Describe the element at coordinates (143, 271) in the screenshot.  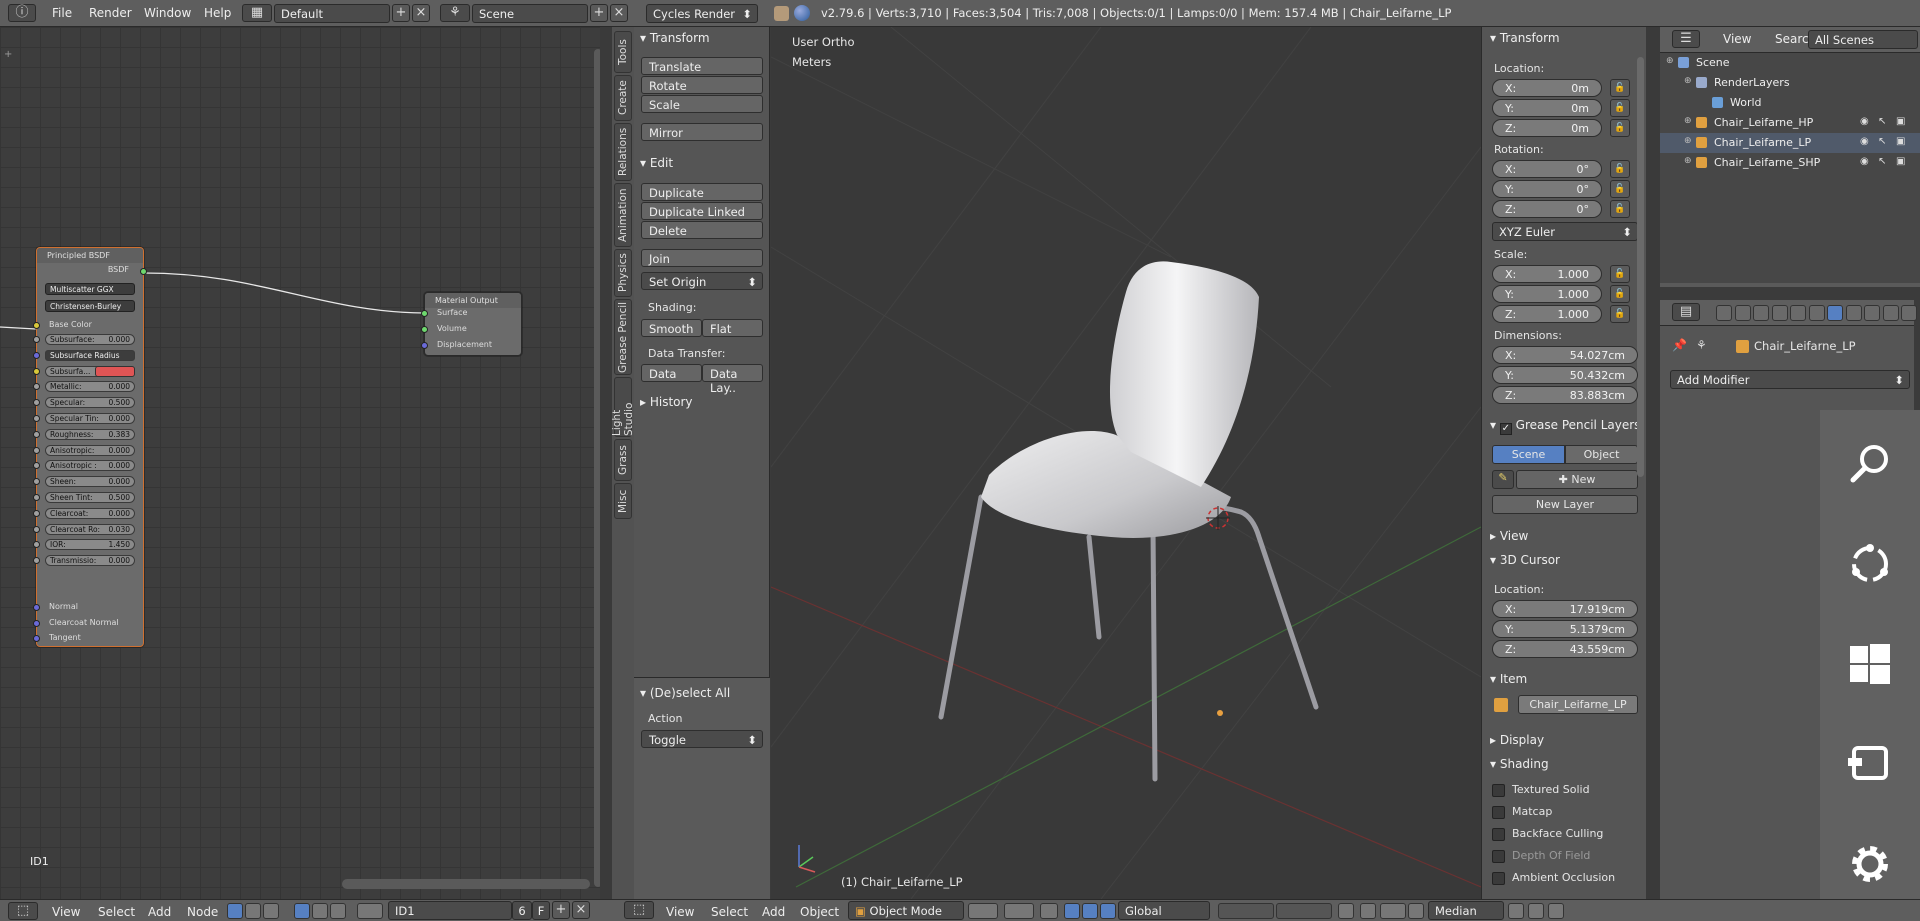
I see `bsdf-output-socket` at that location.